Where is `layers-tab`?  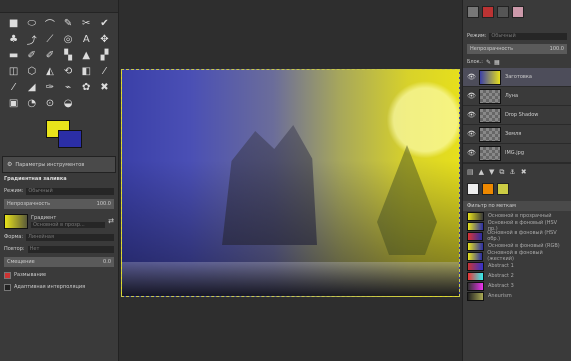 layers-tab is located at coordinates (473, 12).